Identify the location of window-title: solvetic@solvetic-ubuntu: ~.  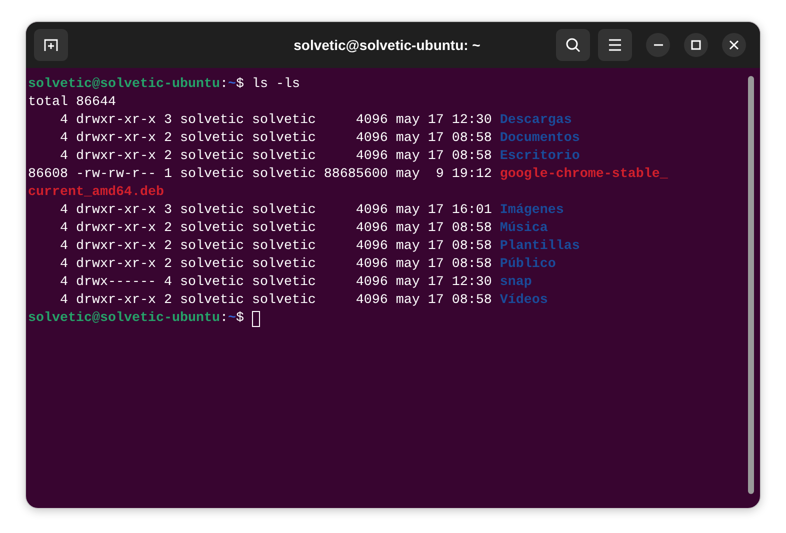
(387, 45).